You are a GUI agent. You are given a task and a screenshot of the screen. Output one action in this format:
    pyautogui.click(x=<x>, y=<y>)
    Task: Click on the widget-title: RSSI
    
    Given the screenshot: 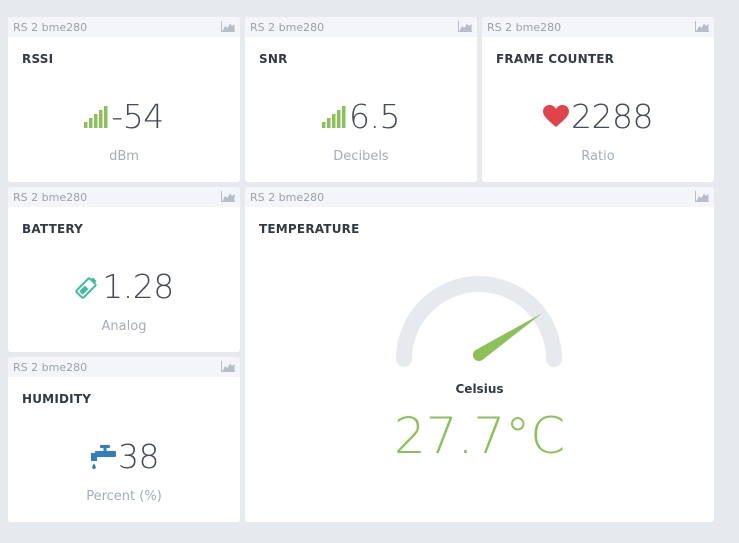 What is the action you would take?
    pyautogui.click(x=38, y=59)
    